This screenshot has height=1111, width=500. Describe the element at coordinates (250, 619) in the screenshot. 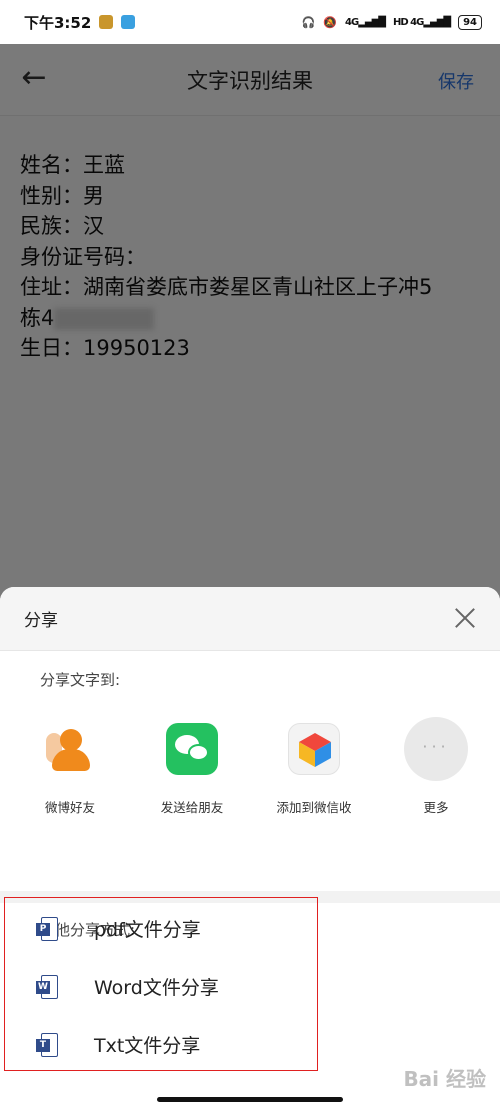

I see `share-sheet-header: 分享` at that location.